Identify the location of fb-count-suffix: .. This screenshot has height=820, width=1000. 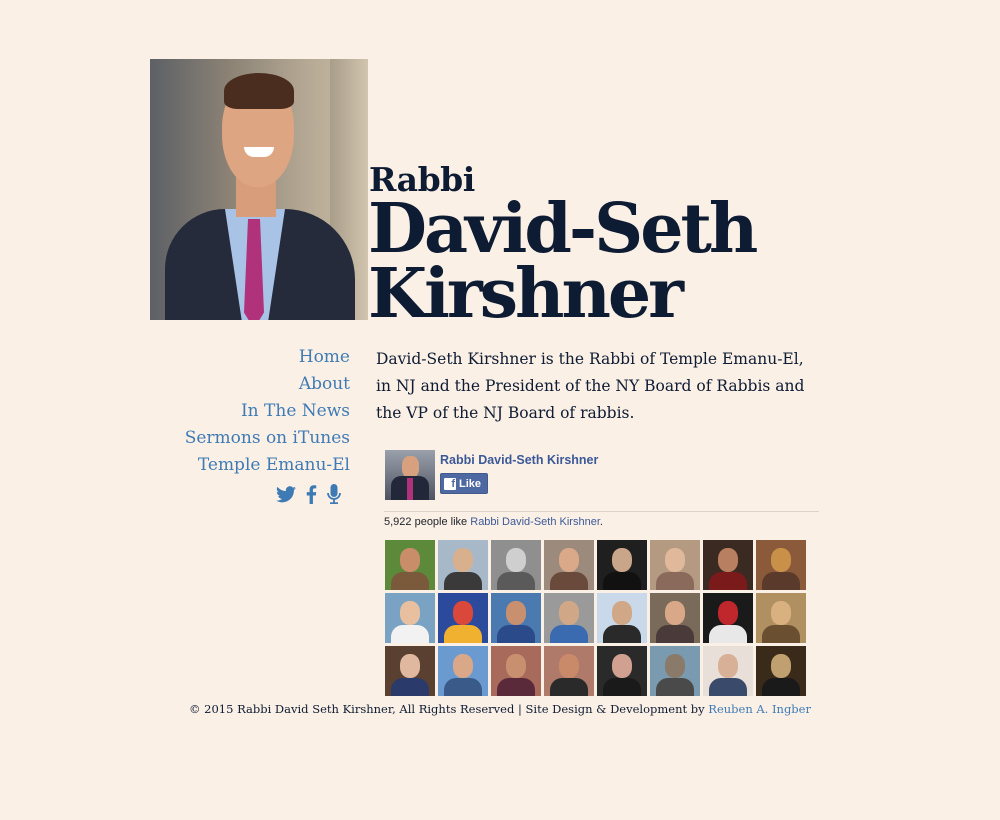
(601, 522).